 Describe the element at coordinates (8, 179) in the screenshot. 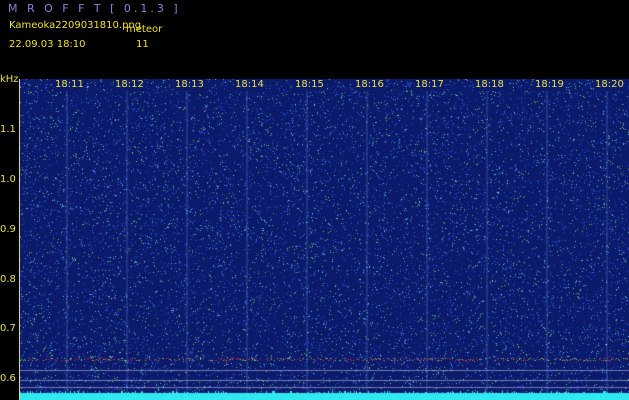

I see `y-axis-label: 1.0` at that location.